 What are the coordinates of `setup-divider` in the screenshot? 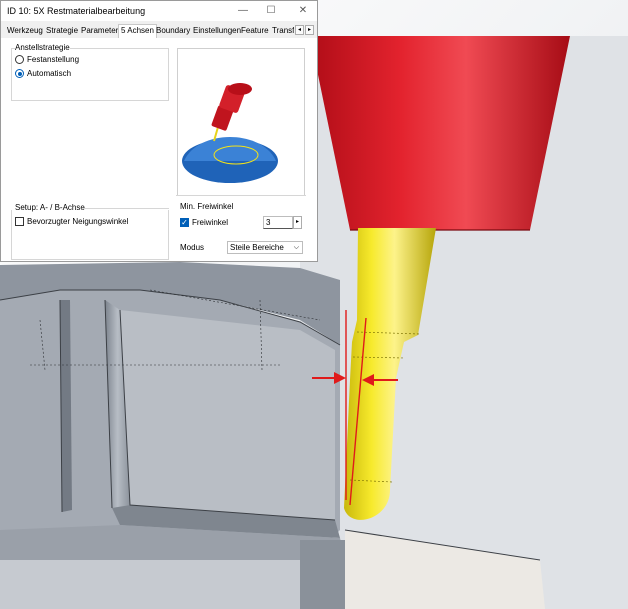 It's located at (126, 208).